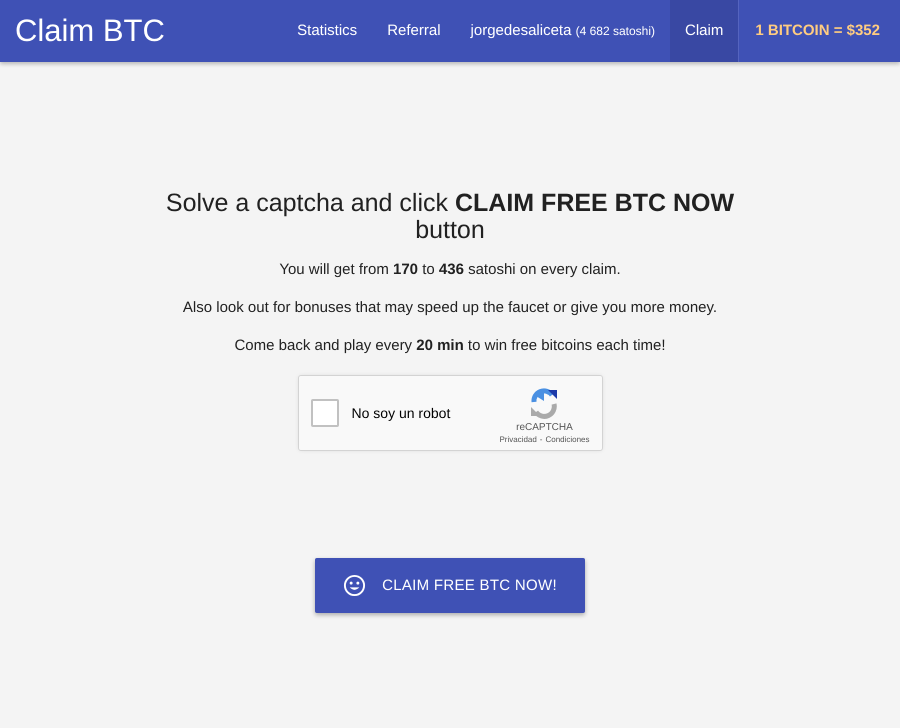 The image size is (900, 728). Describe the element at coordinates (450, 217) in the screenshot. I see `page-heading: Solve a captcha and click CLAIM FREE BTC NOW button` at that location.